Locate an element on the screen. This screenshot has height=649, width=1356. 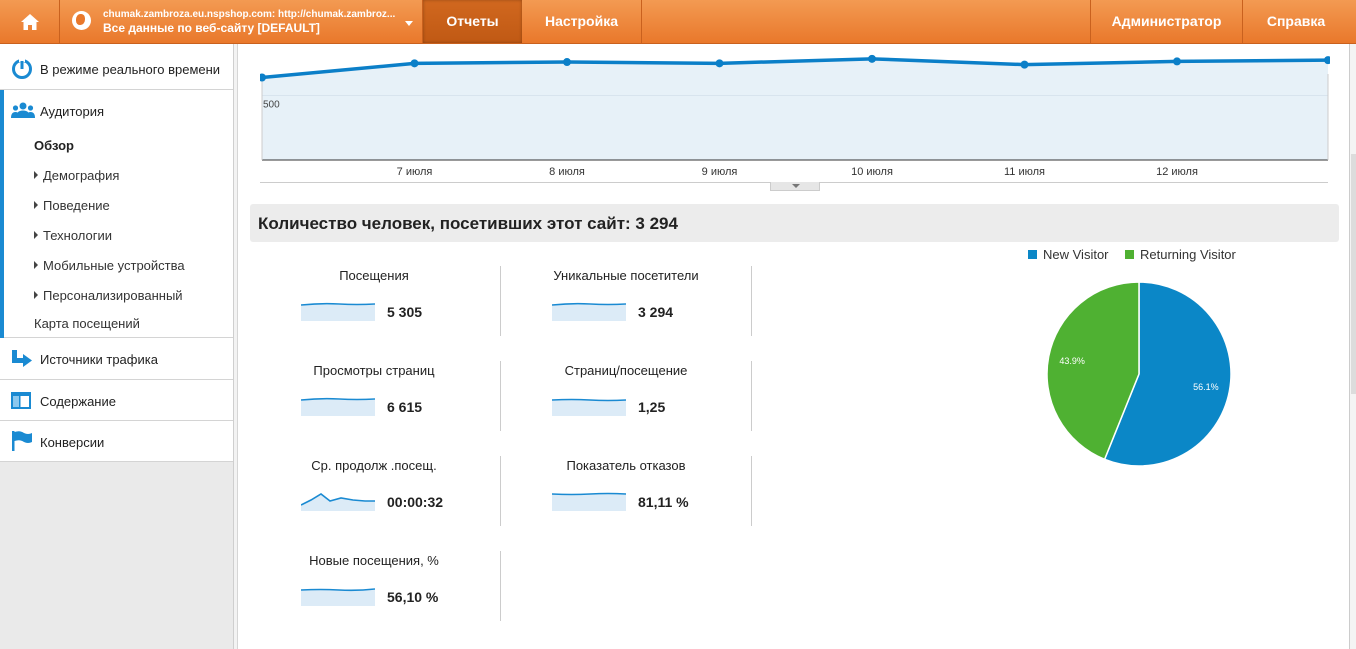
x-tick-label: 7 июля is located at coordinates (415, 172).